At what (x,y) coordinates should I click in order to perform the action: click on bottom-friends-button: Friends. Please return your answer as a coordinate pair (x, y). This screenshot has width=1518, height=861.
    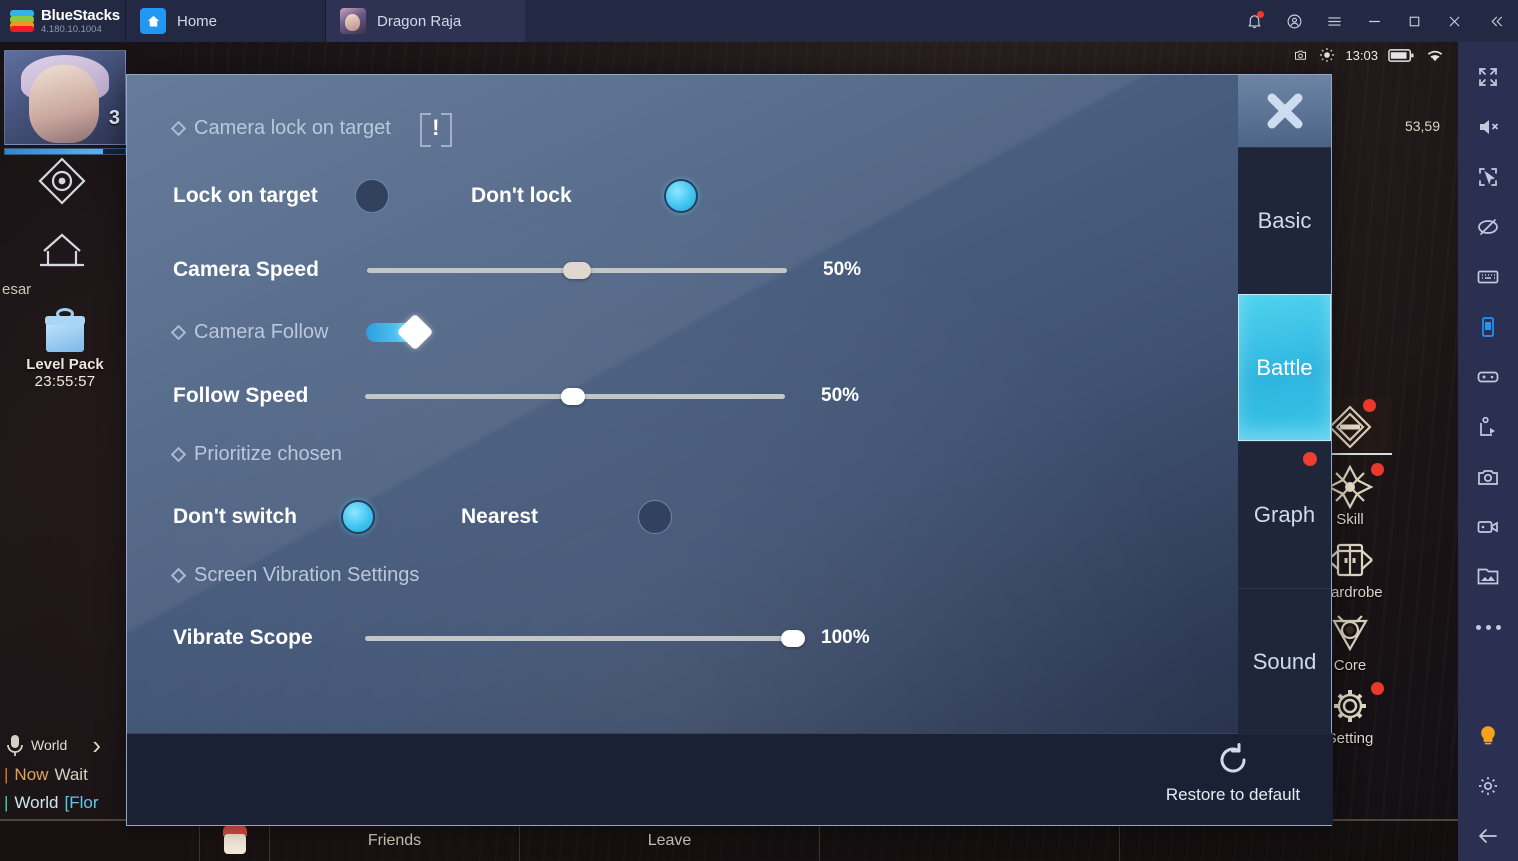
    Looking at the image, I should click on (395, 840).